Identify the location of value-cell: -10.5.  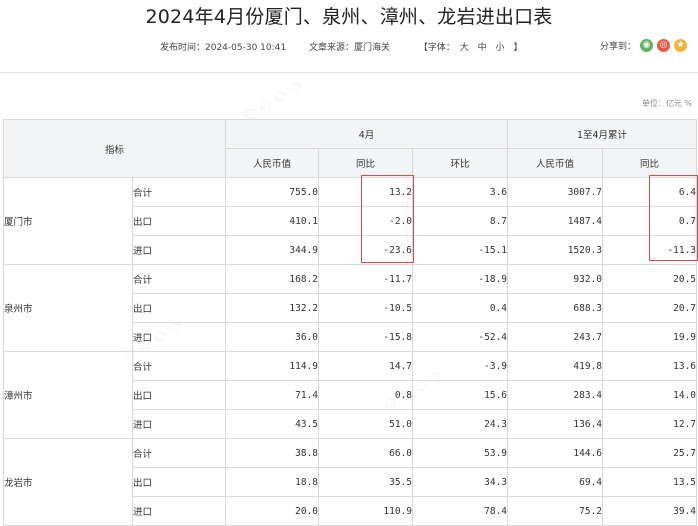
(366, 308).